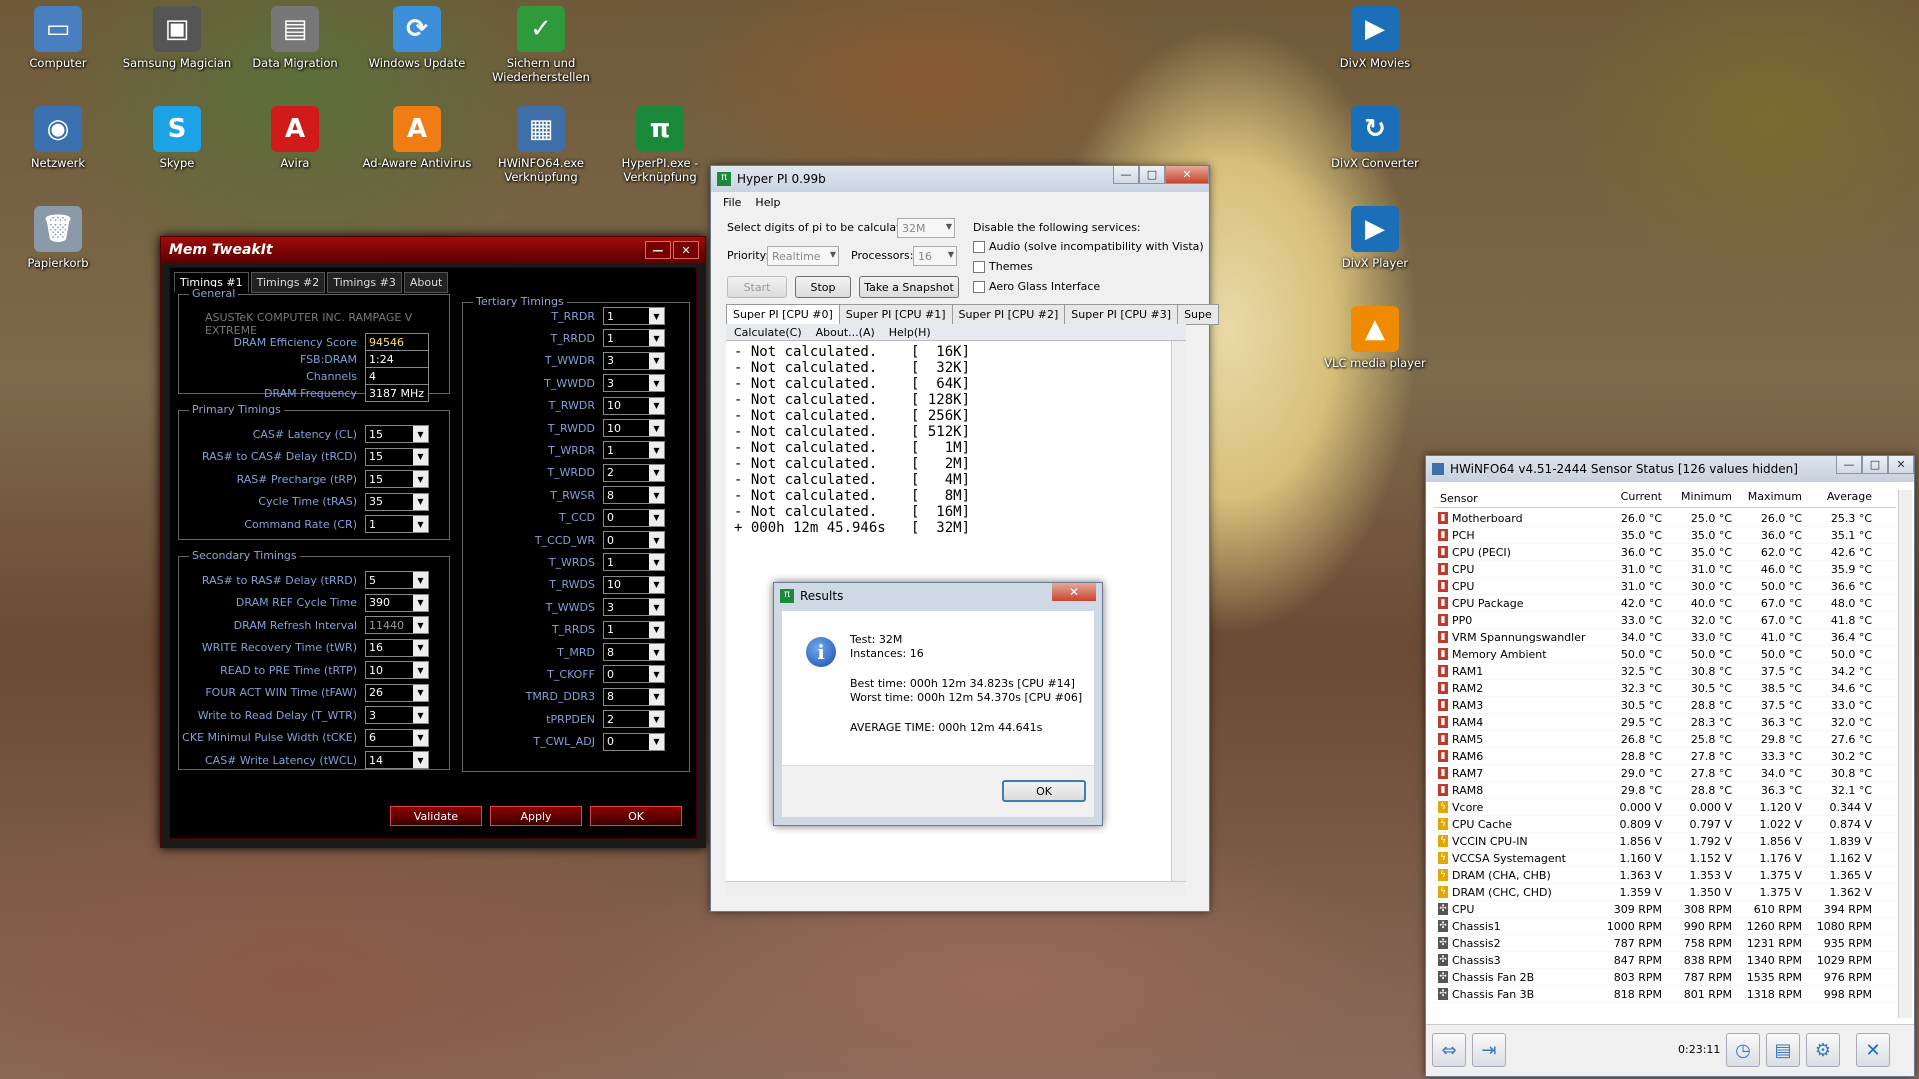 Image resolution: width=1919 pixels, height=1079 pixels. Describe the element at coordinates (757, 287) in the screenshot. I see `start-button: Start` at that location.